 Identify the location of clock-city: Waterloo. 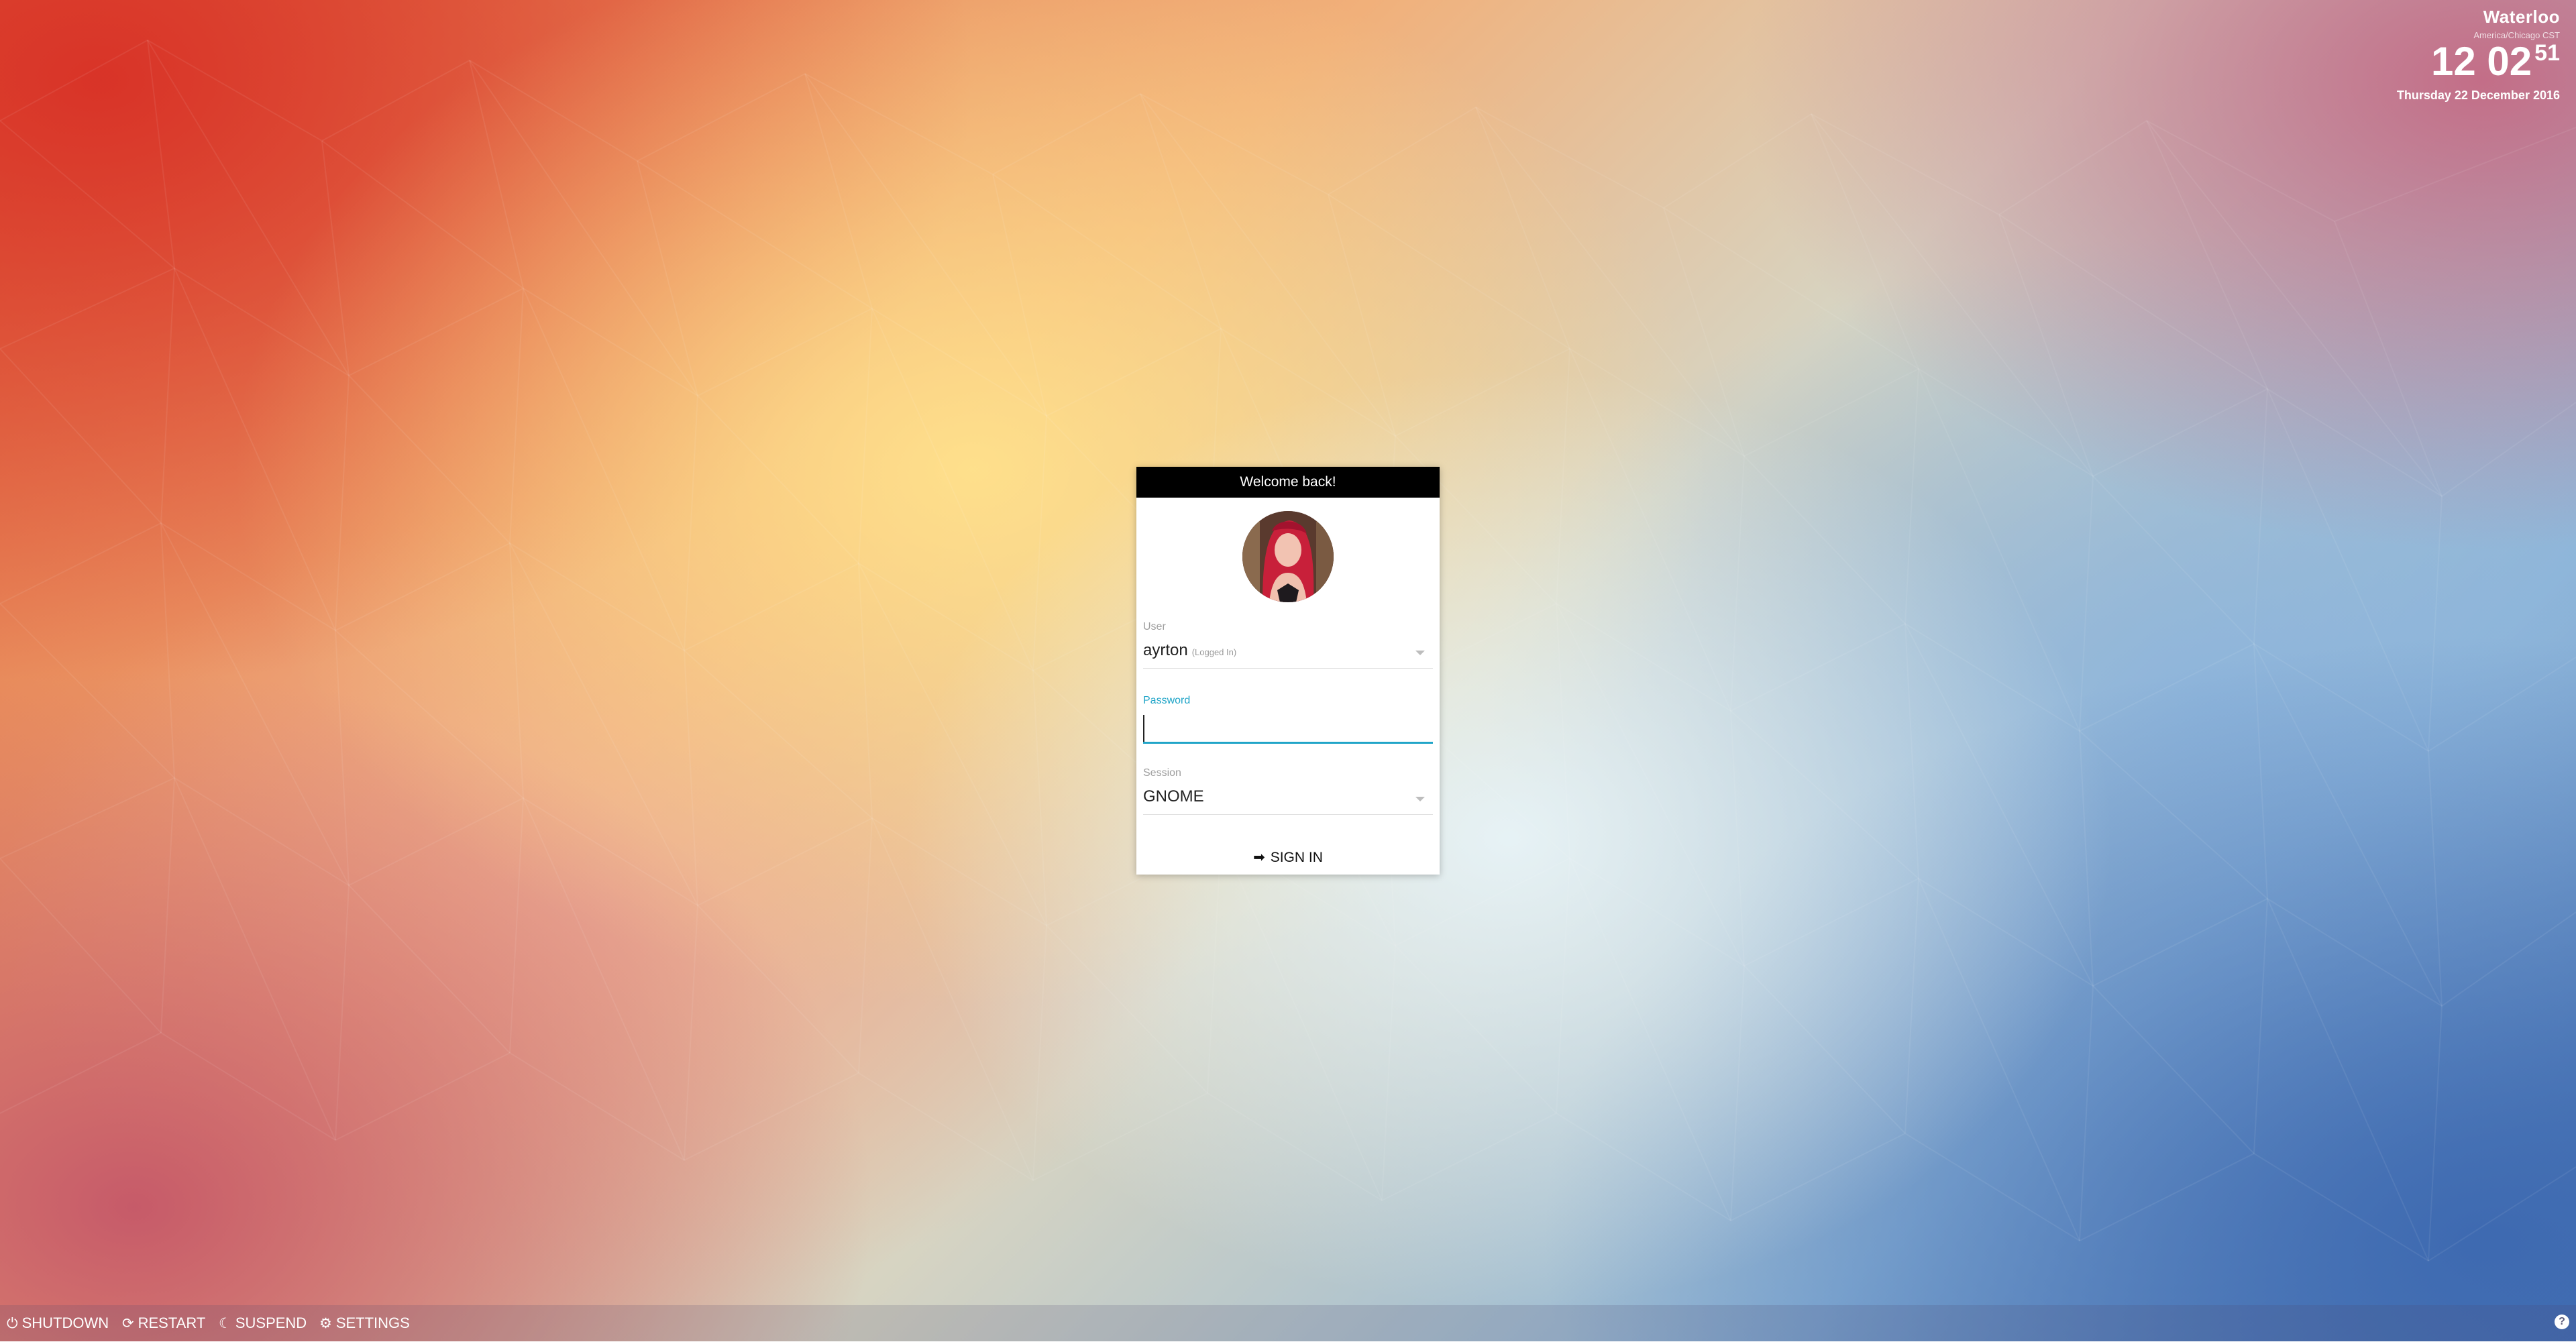
(2521, 17).